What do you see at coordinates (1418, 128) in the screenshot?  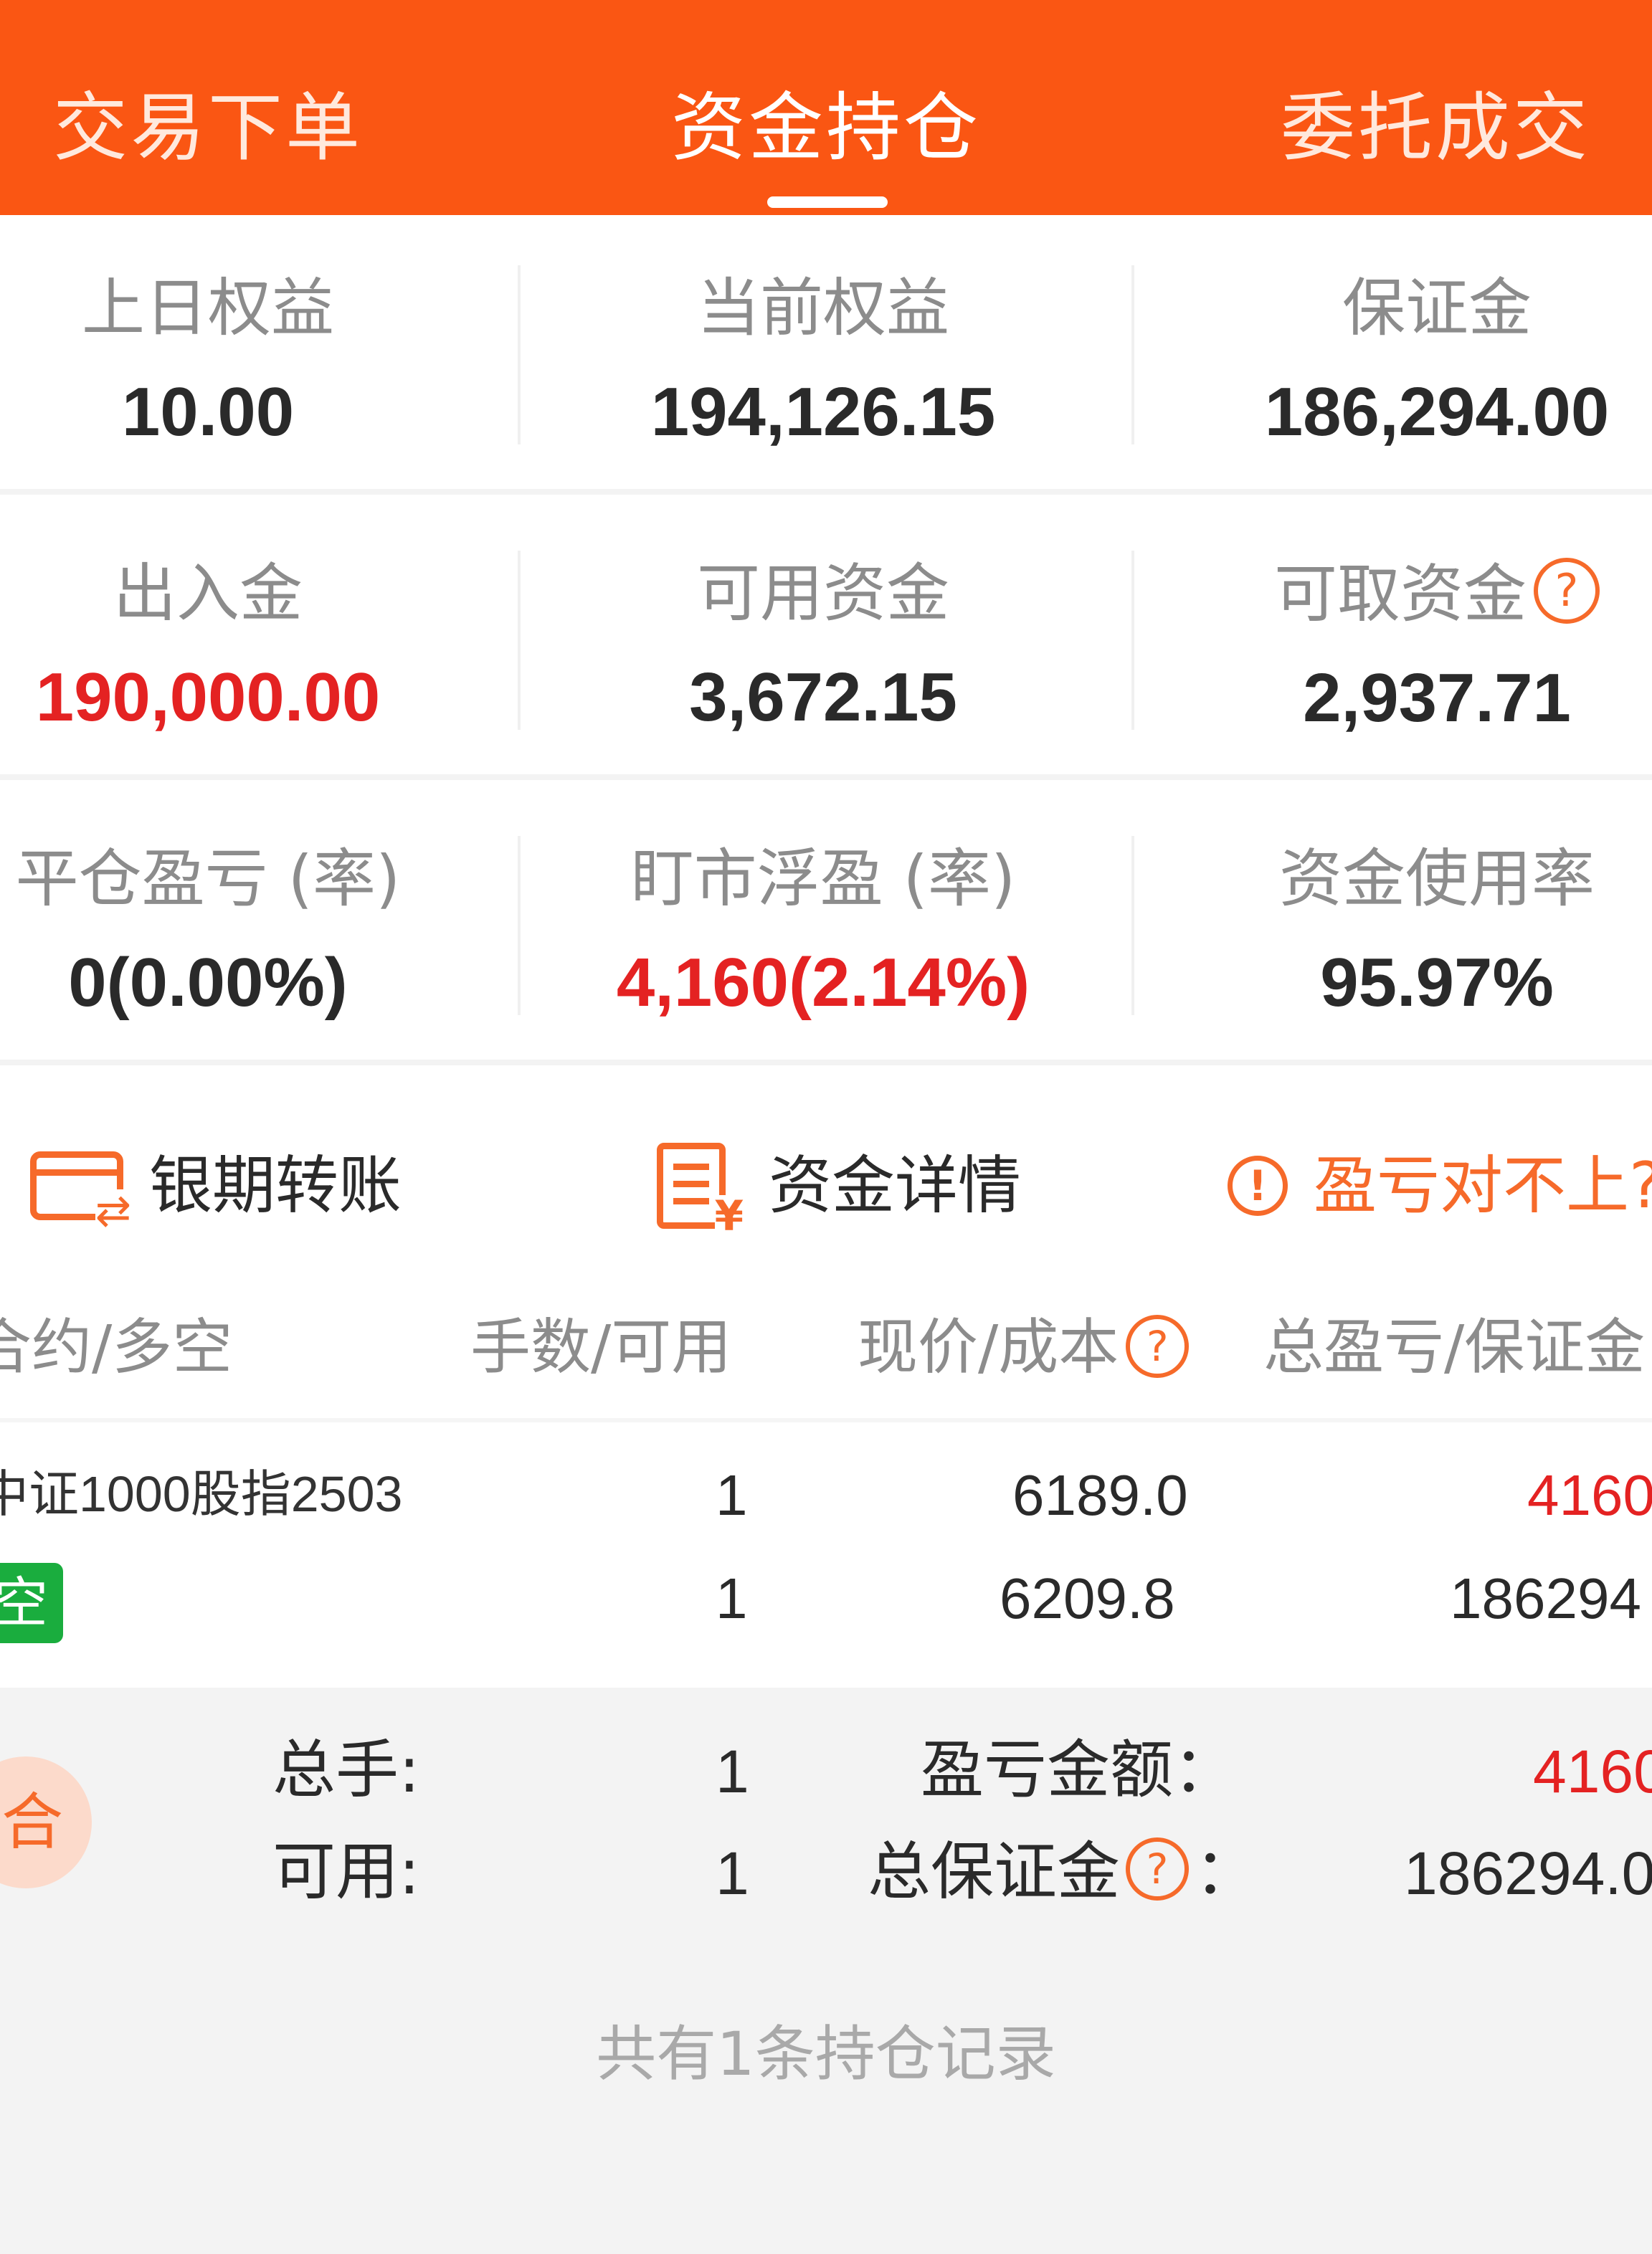 I see `tab-orders-fills: 委托成交` at bounding box center [1418, 128].